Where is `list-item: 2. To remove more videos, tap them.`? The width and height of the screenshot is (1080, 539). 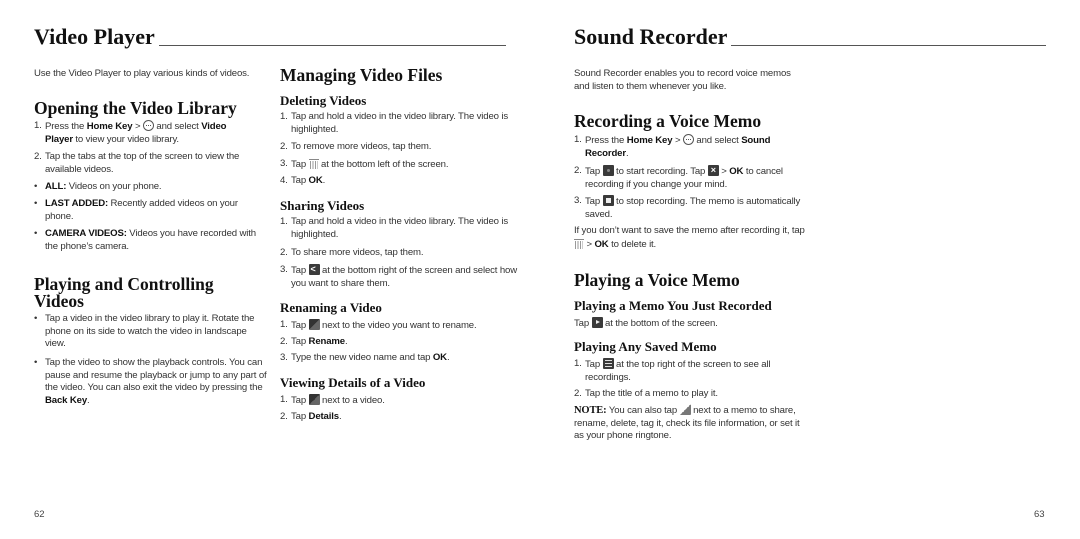
list-item: 2. To remove more videos, tap them. is located at coordinates (356, 146).